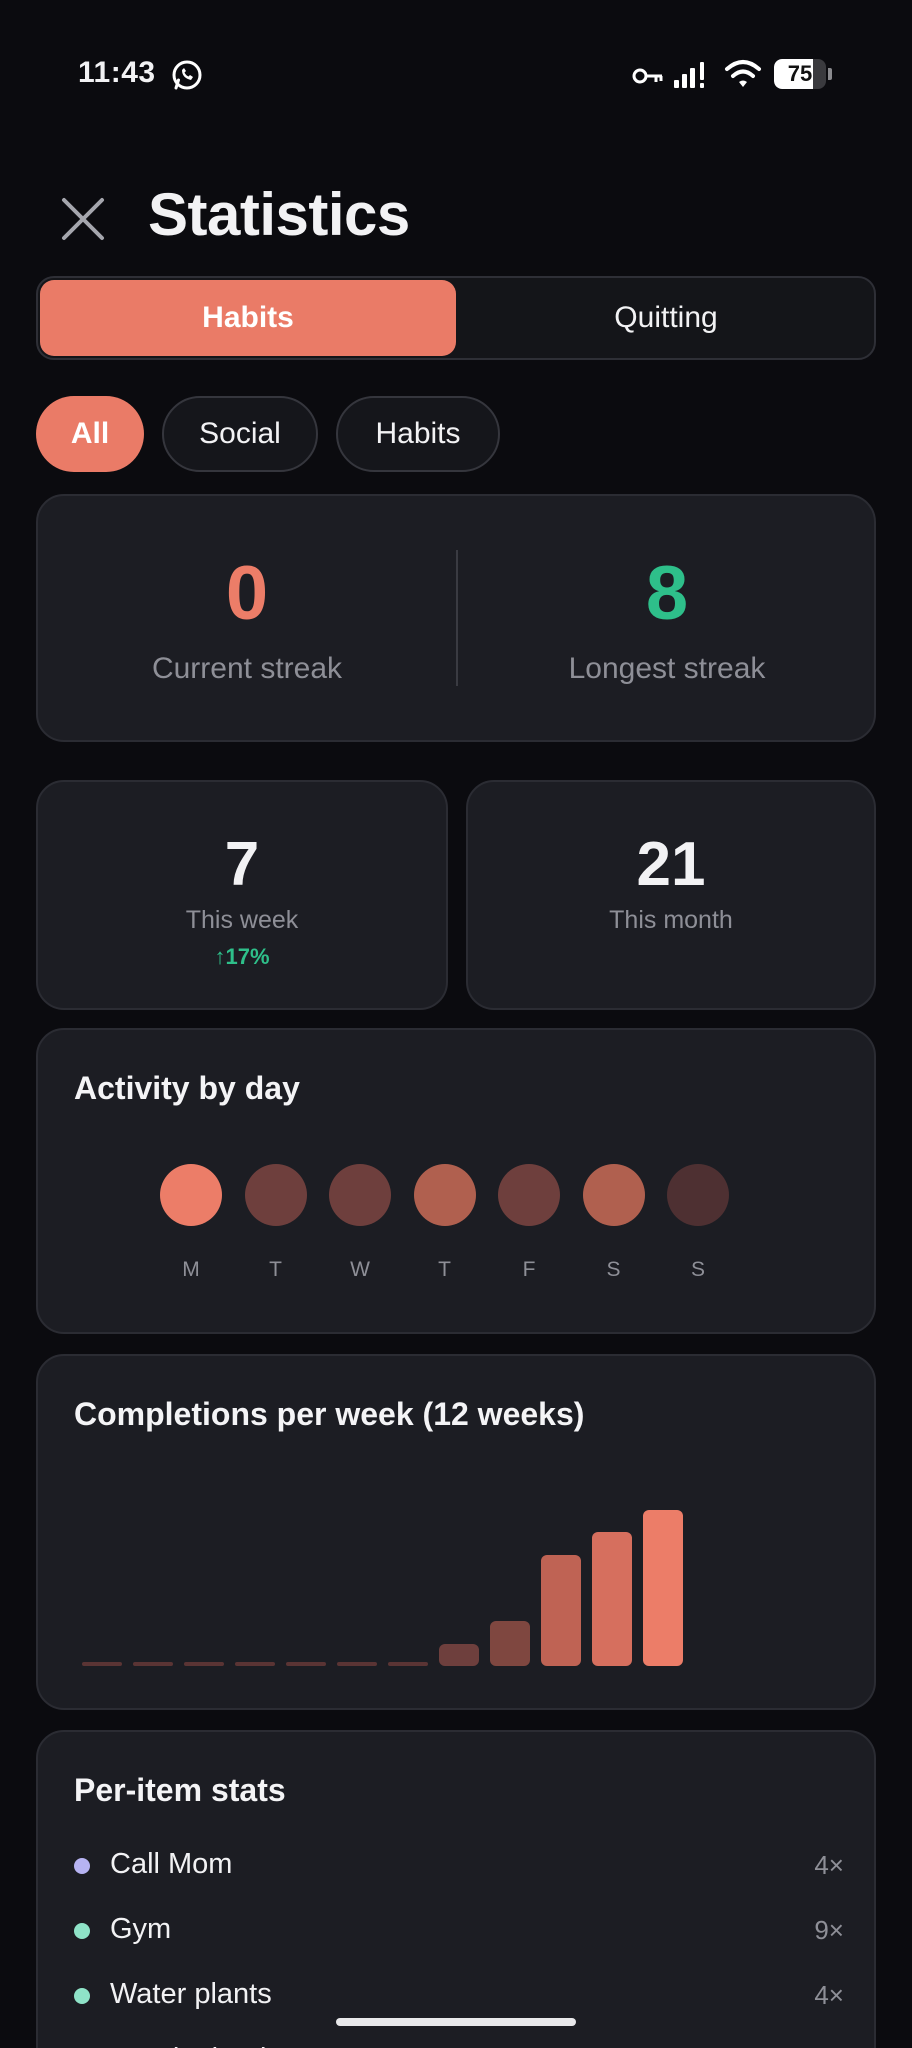 This screenshot has width=912, height=2048. What do you see at coordinates (459, 1997) in the screenshot?
I see `per-item-row: Water plants 4×` at bounding box center [459, 1997].